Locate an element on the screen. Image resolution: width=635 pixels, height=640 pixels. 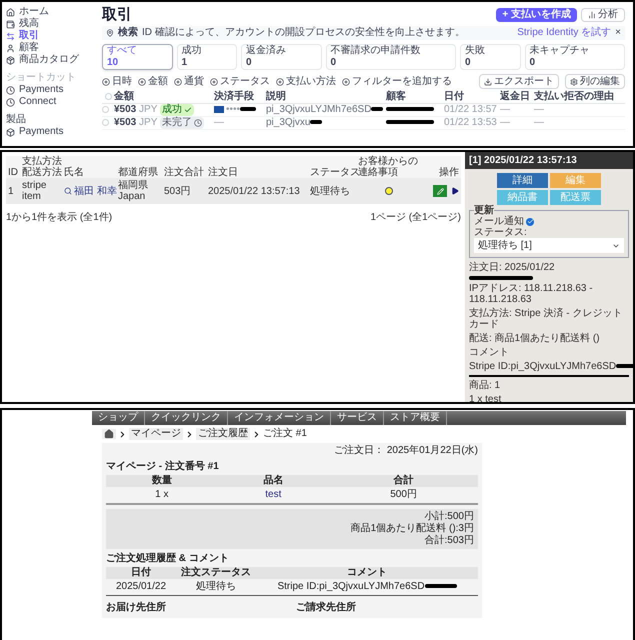
description: pi_3Qjvxu is located at coordinates (288, 122).